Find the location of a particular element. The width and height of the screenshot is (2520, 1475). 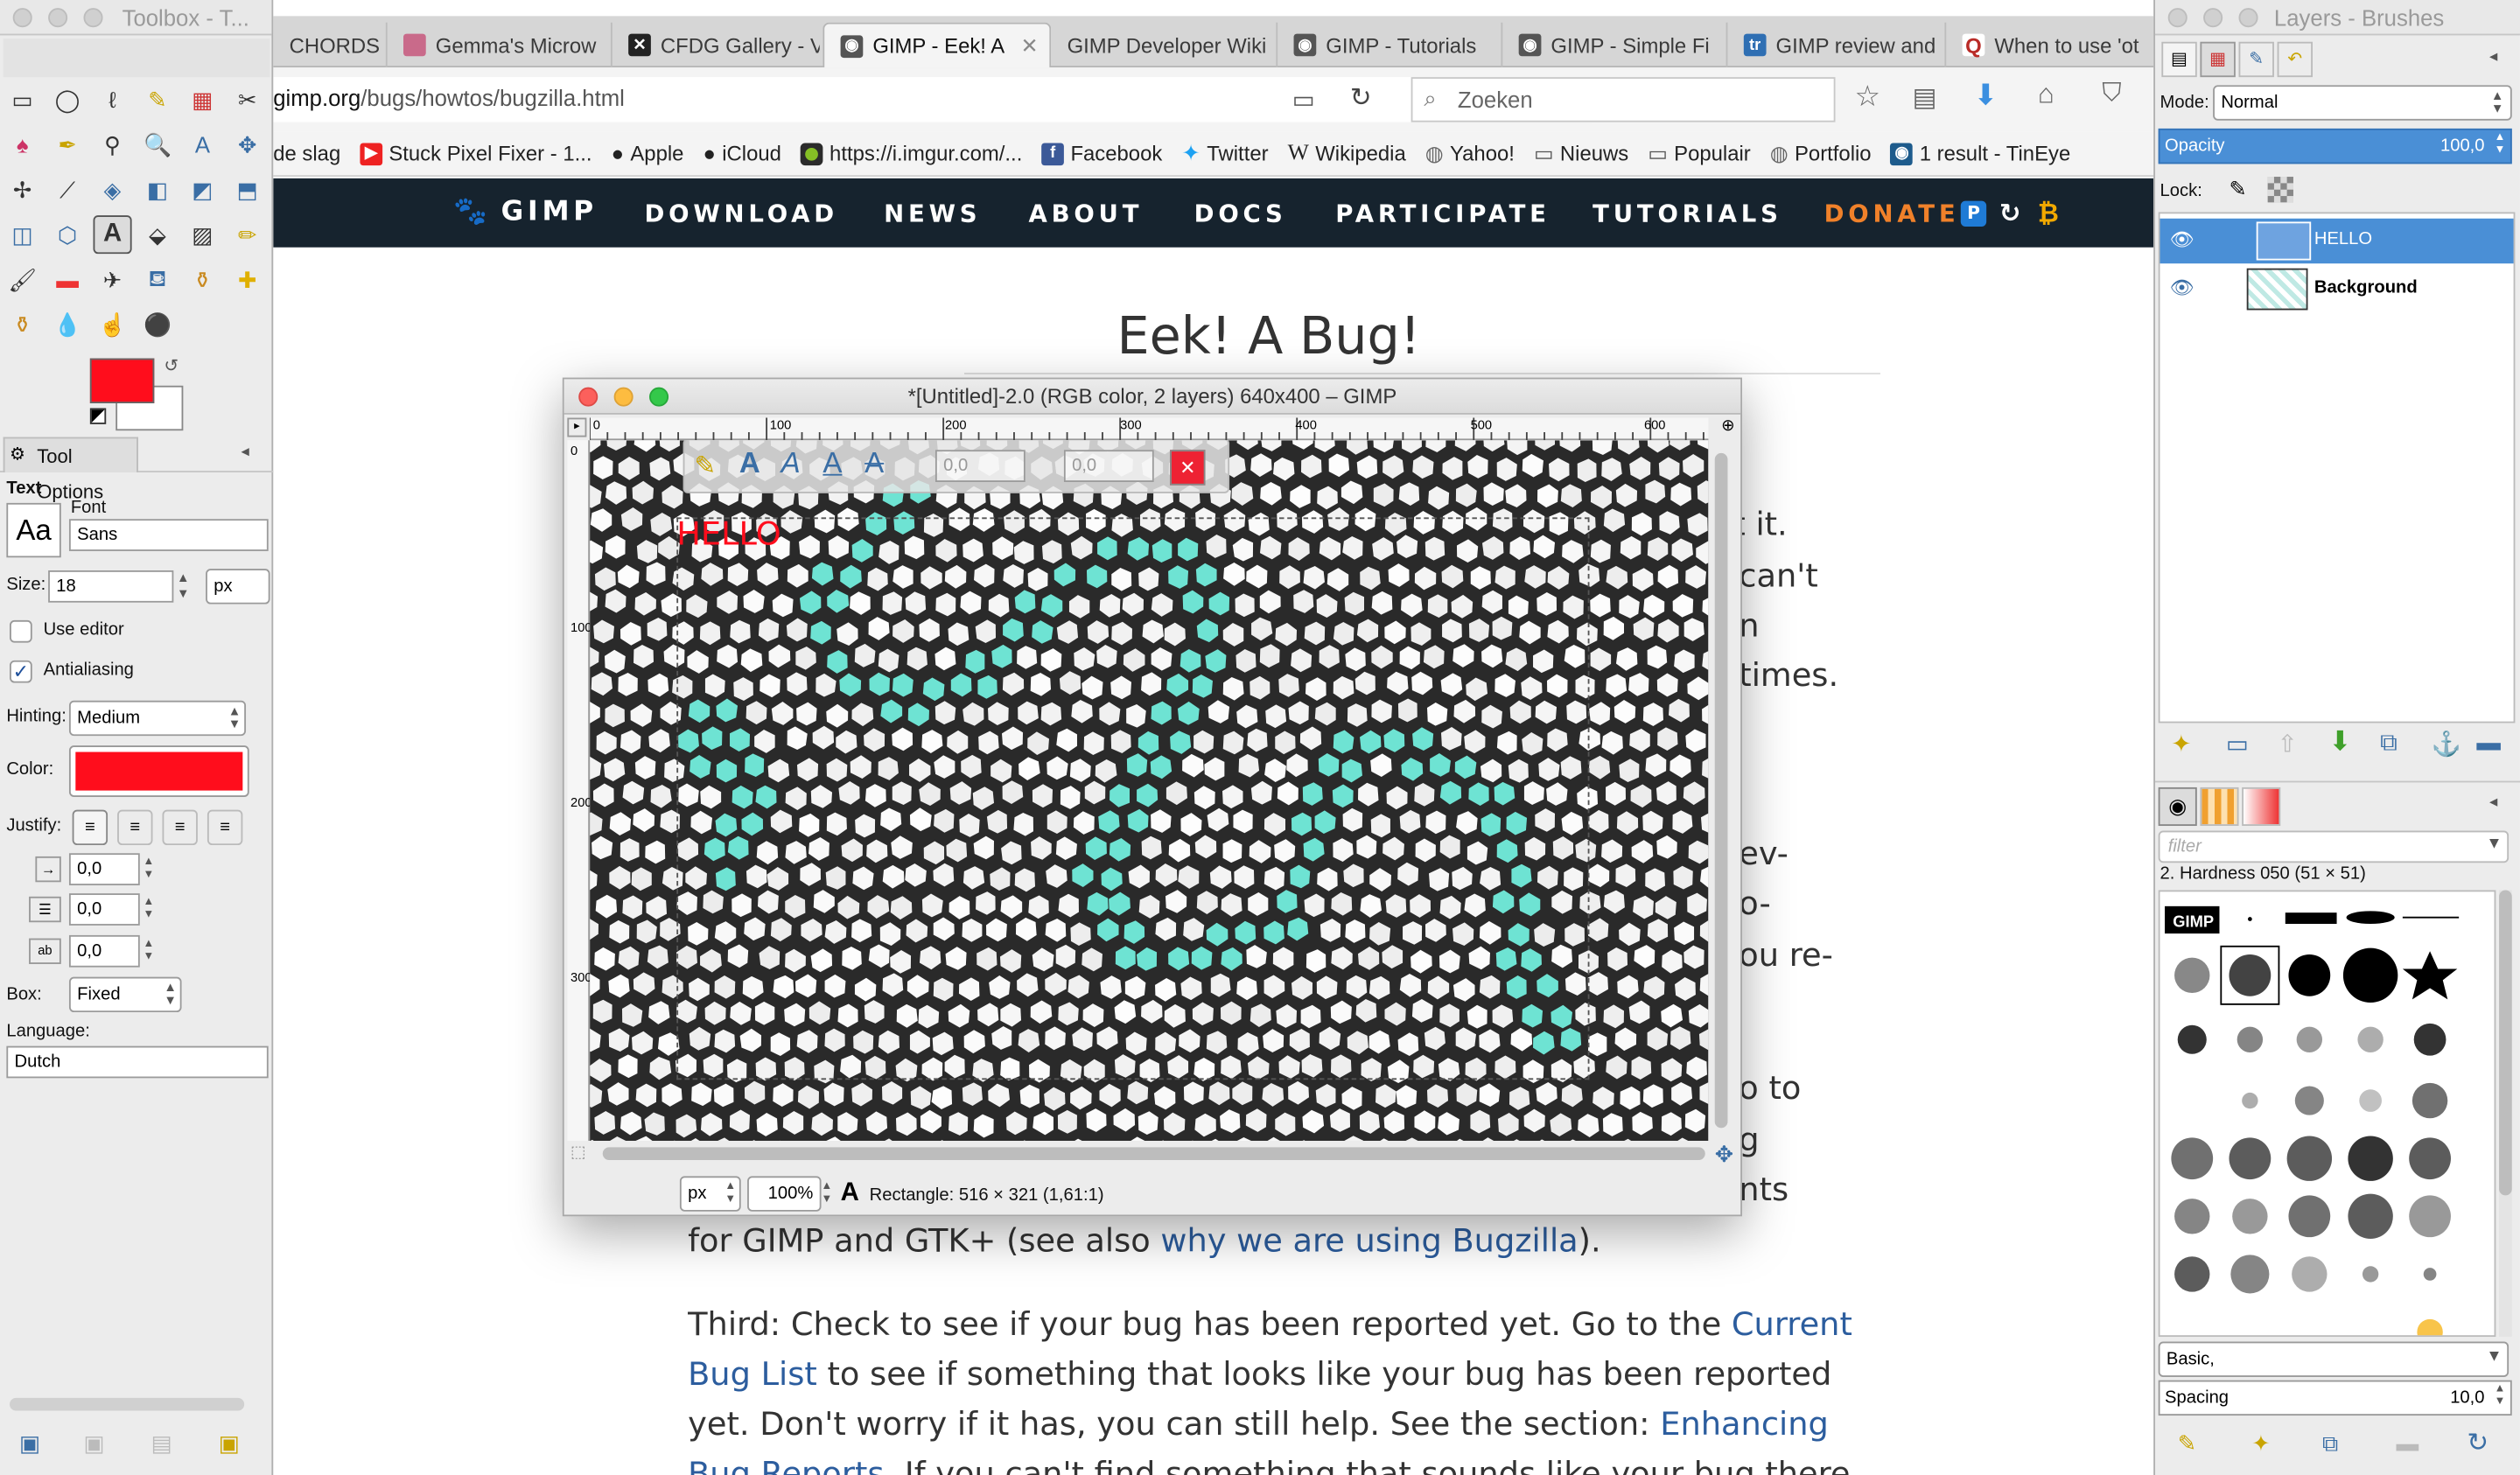

close-button is located at coordinates (22, 18).